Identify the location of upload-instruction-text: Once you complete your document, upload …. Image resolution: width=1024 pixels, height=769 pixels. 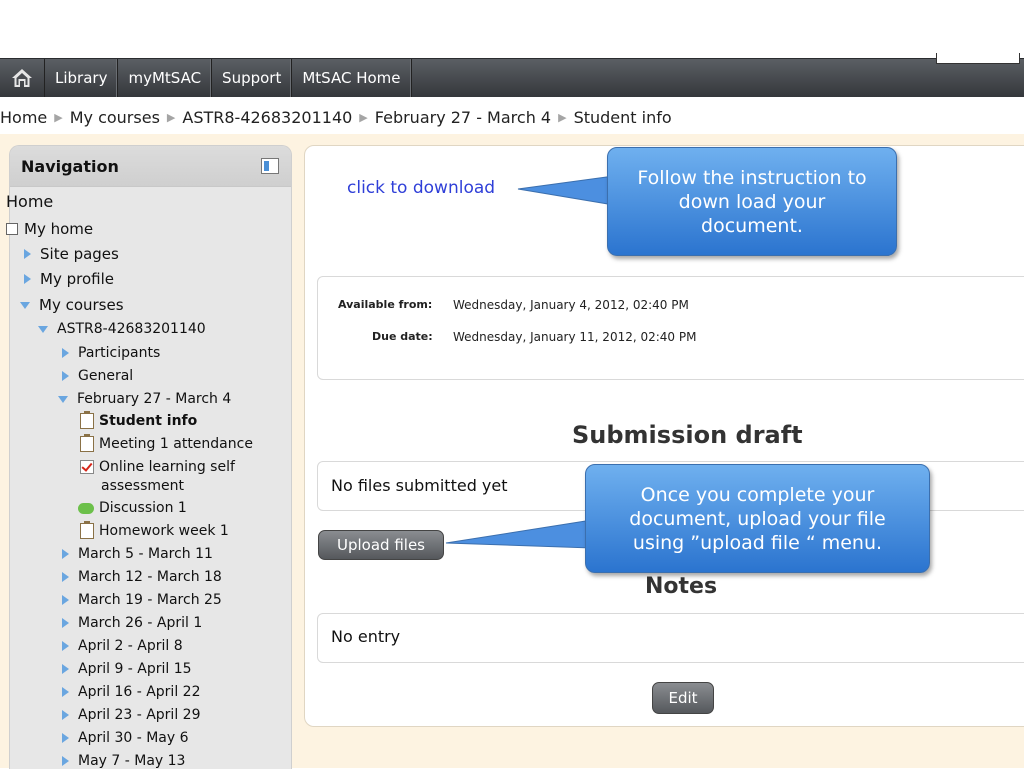
(757, 518).